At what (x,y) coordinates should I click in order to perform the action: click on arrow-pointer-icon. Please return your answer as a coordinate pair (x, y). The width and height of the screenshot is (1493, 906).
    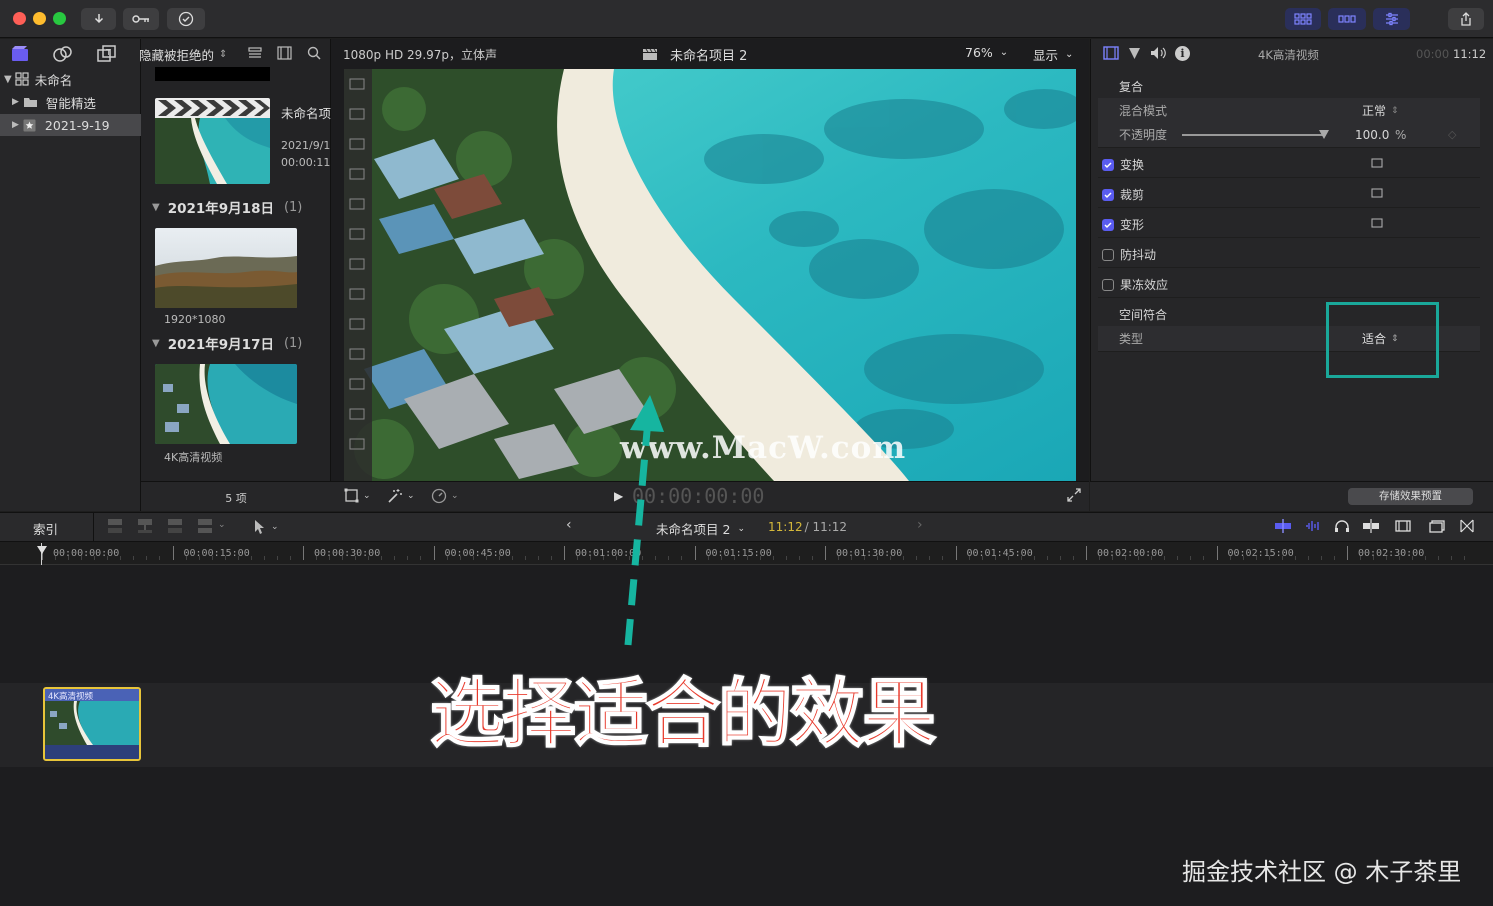
    Looking at the image, I should click on (259, 527).